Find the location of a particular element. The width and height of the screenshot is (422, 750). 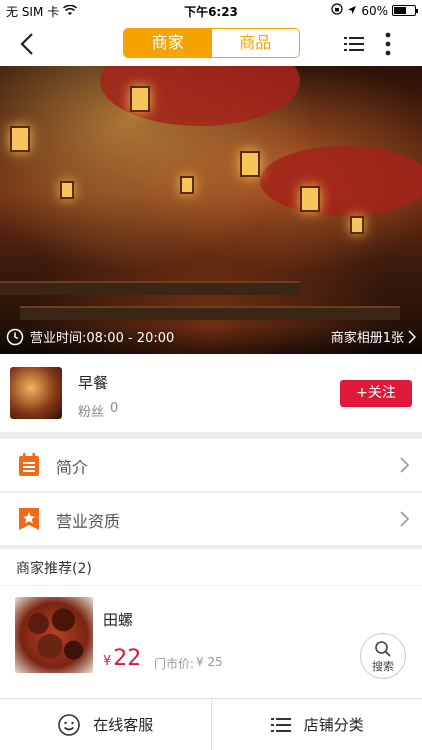

online-service-button: 在线客服 is located at coordinates (105, 724).